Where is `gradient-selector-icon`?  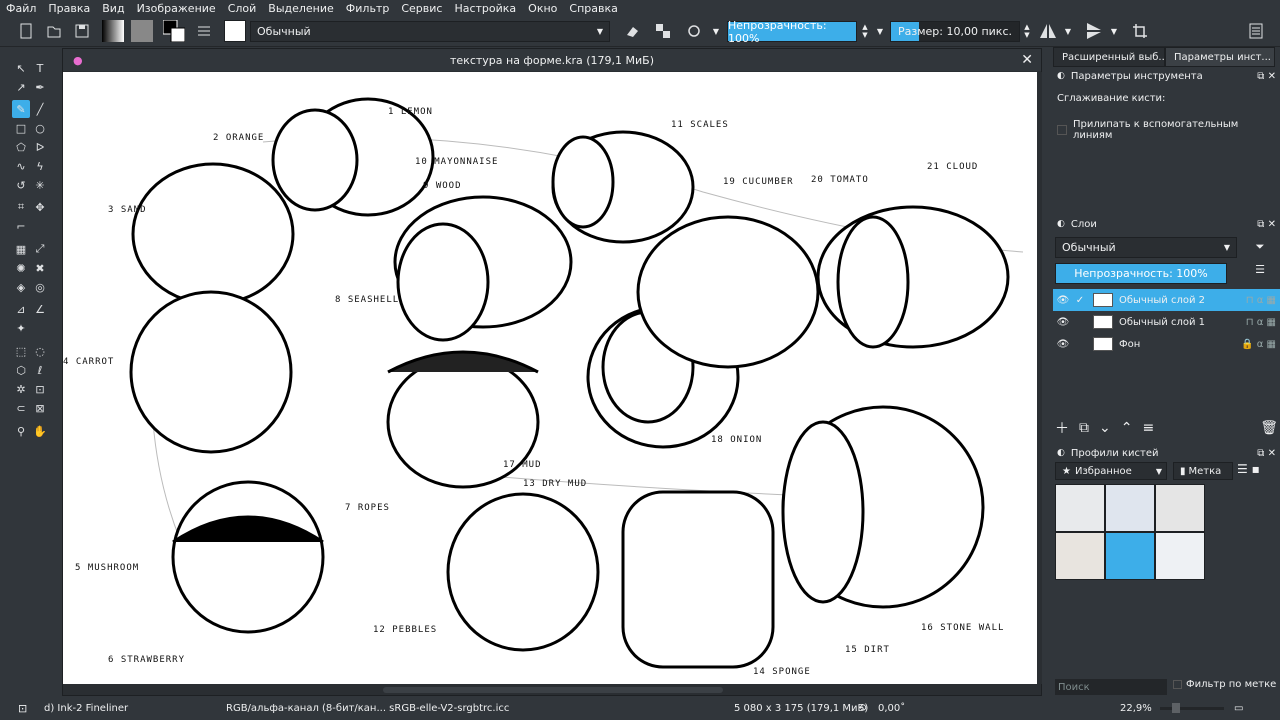
gradient-selector-icon is located at coordinates (113, 31).